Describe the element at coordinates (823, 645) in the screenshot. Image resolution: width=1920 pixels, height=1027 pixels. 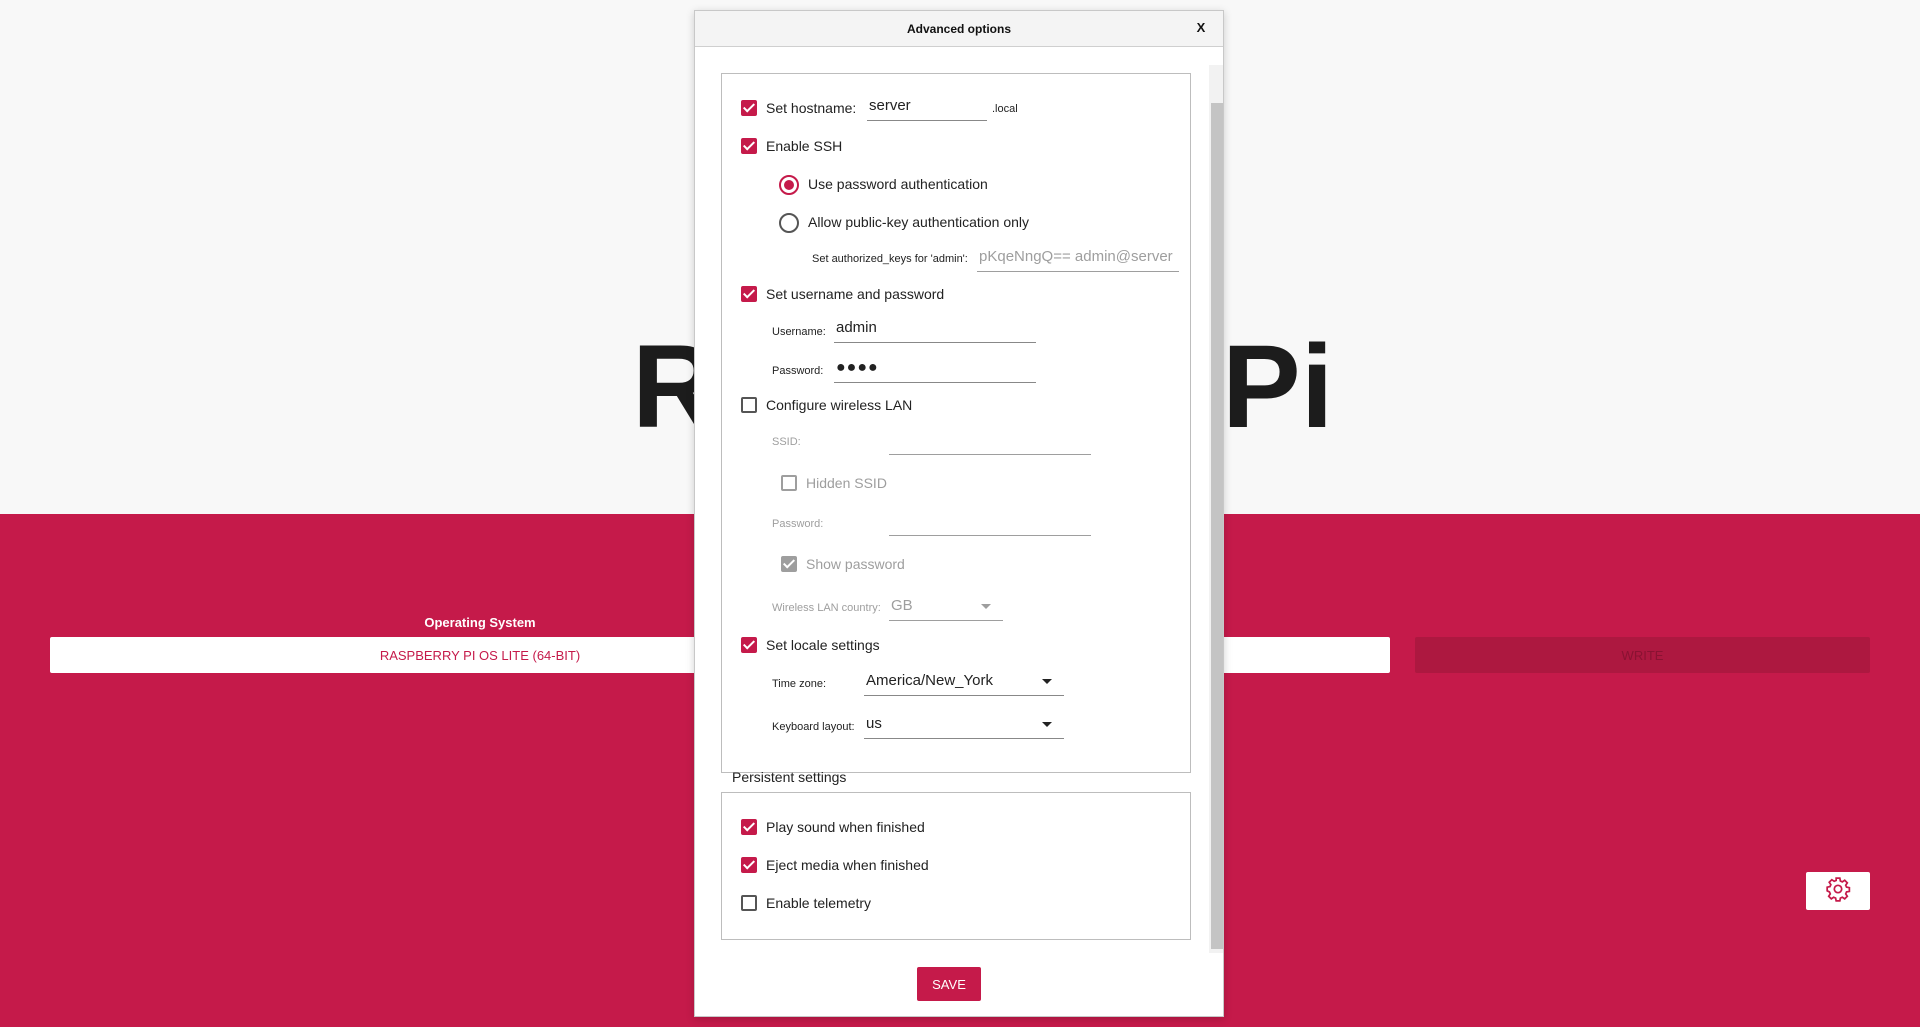
I see `locale-label: Set locale settings` at that location.